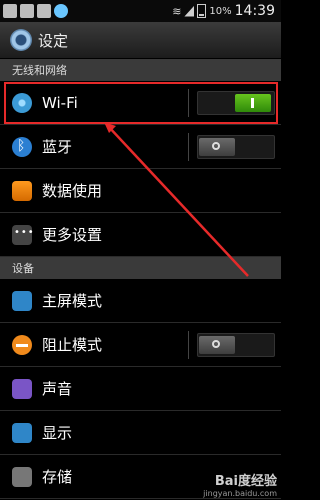 This screenshot has width=320, height=500. What do you see at coordinates (140, 301) in the screenshot?
I see `settings-item-home-screen: 主屏模式` at bounding box center [140, 301].